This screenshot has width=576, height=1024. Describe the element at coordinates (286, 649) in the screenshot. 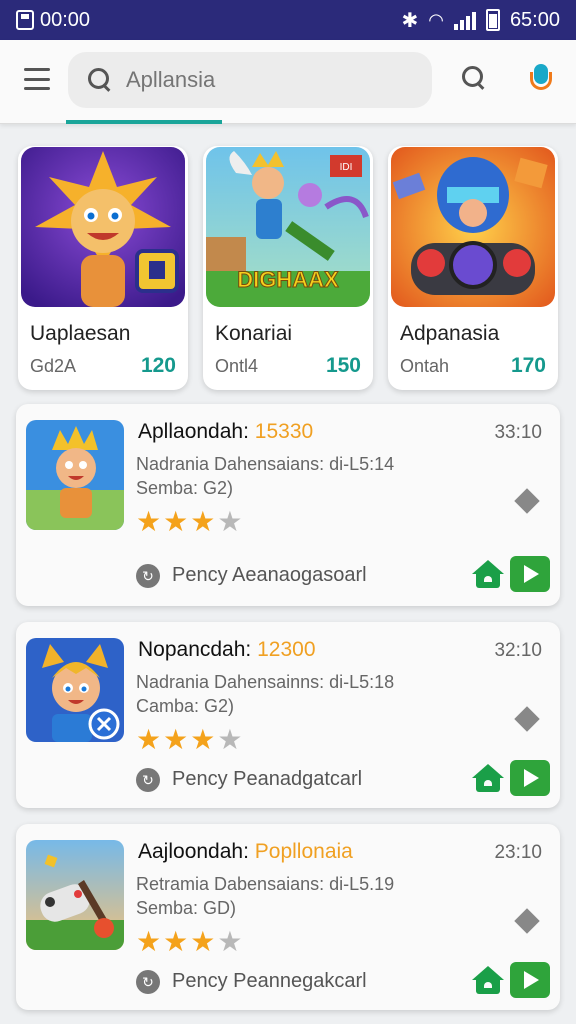

I see `list-item-highlight: 12300` at that location.